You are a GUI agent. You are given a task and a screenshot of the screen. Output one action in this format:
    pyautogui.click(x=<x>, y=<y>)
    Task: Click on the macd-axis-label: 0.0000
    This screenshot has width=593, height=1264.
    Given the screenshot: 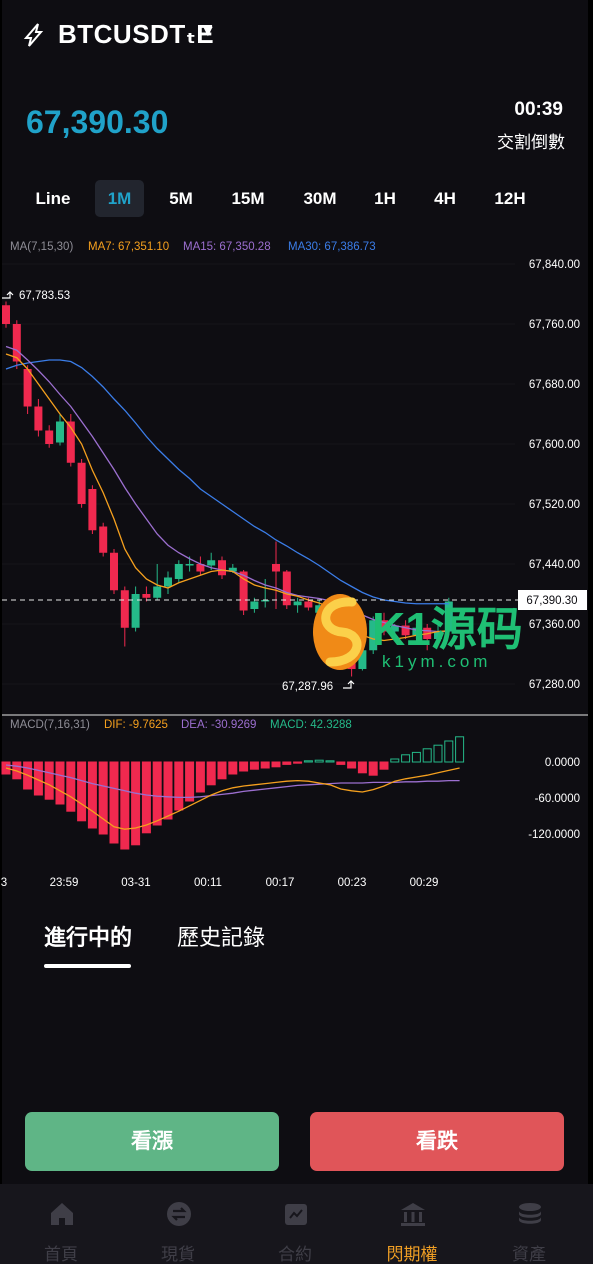 What is the action you would take?
    pyautogui.click(x=562, y=763)
    